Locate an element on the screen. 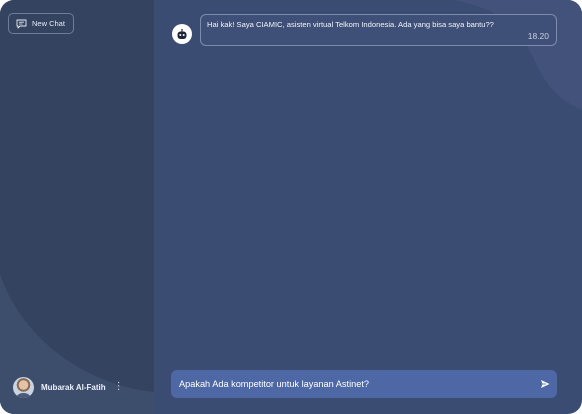  new-chat-button: New Chat is located at coordinates (41, 23).